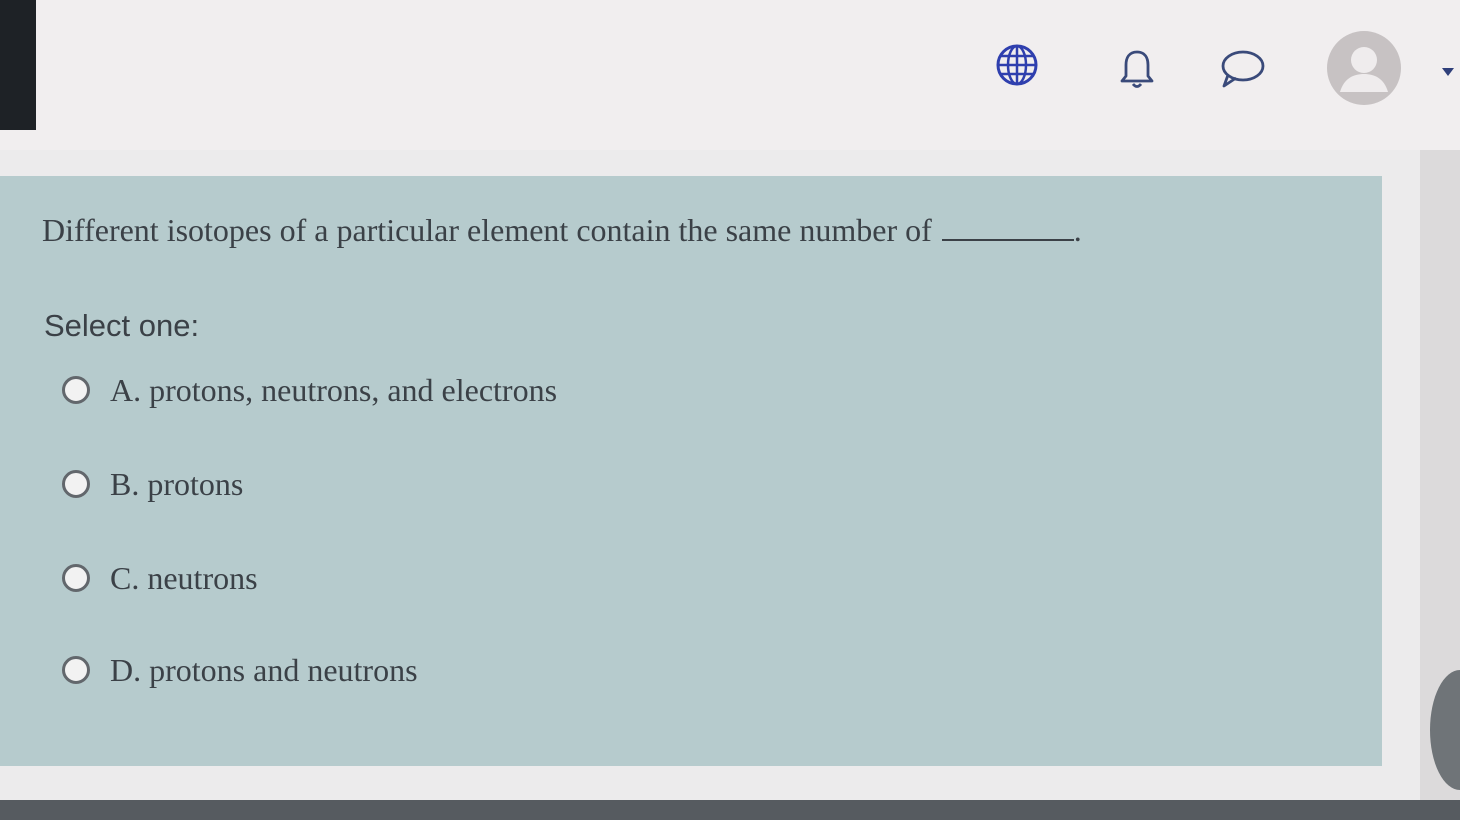  Describe the element at coordinates (76, 390) in the screenshot. I see `radio-a` at that location.